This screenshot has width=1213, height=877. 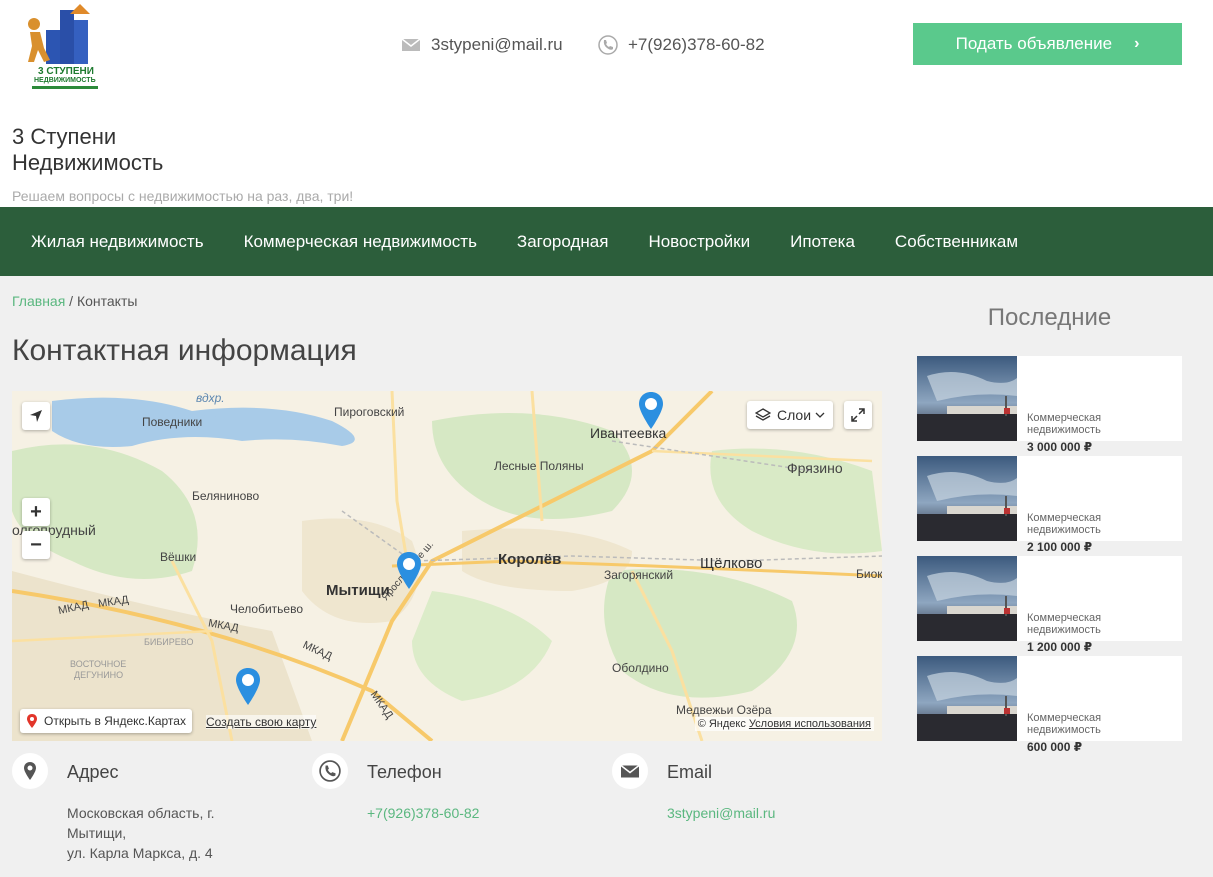 What do you see at coordinates (1049, 317) in the screenshot?
I see `sidebar-title: Последние` at bounding box center [1049, 317].